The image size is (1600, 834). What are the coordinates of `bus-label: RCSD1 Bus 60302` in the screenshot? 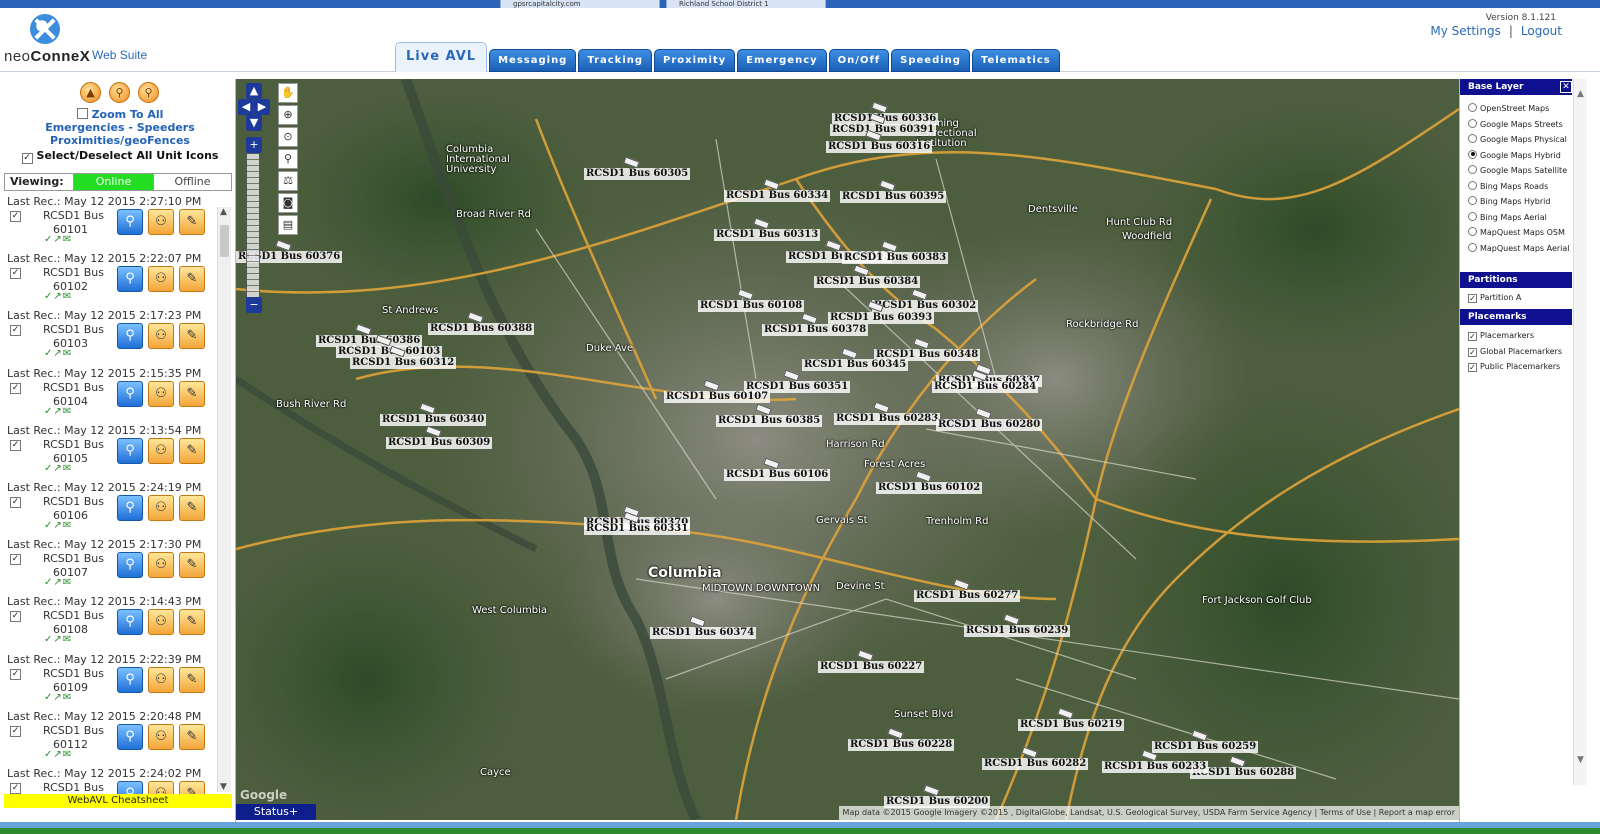 It's located at (925, 306).